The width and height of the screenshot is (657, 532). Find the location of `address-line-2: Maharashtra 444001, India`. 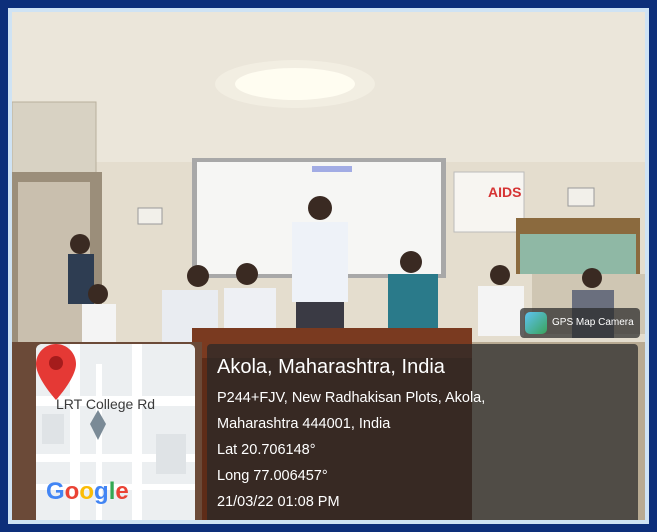

address-line-2: Maharashtra 444001, India is located at coordinates (304, 424).